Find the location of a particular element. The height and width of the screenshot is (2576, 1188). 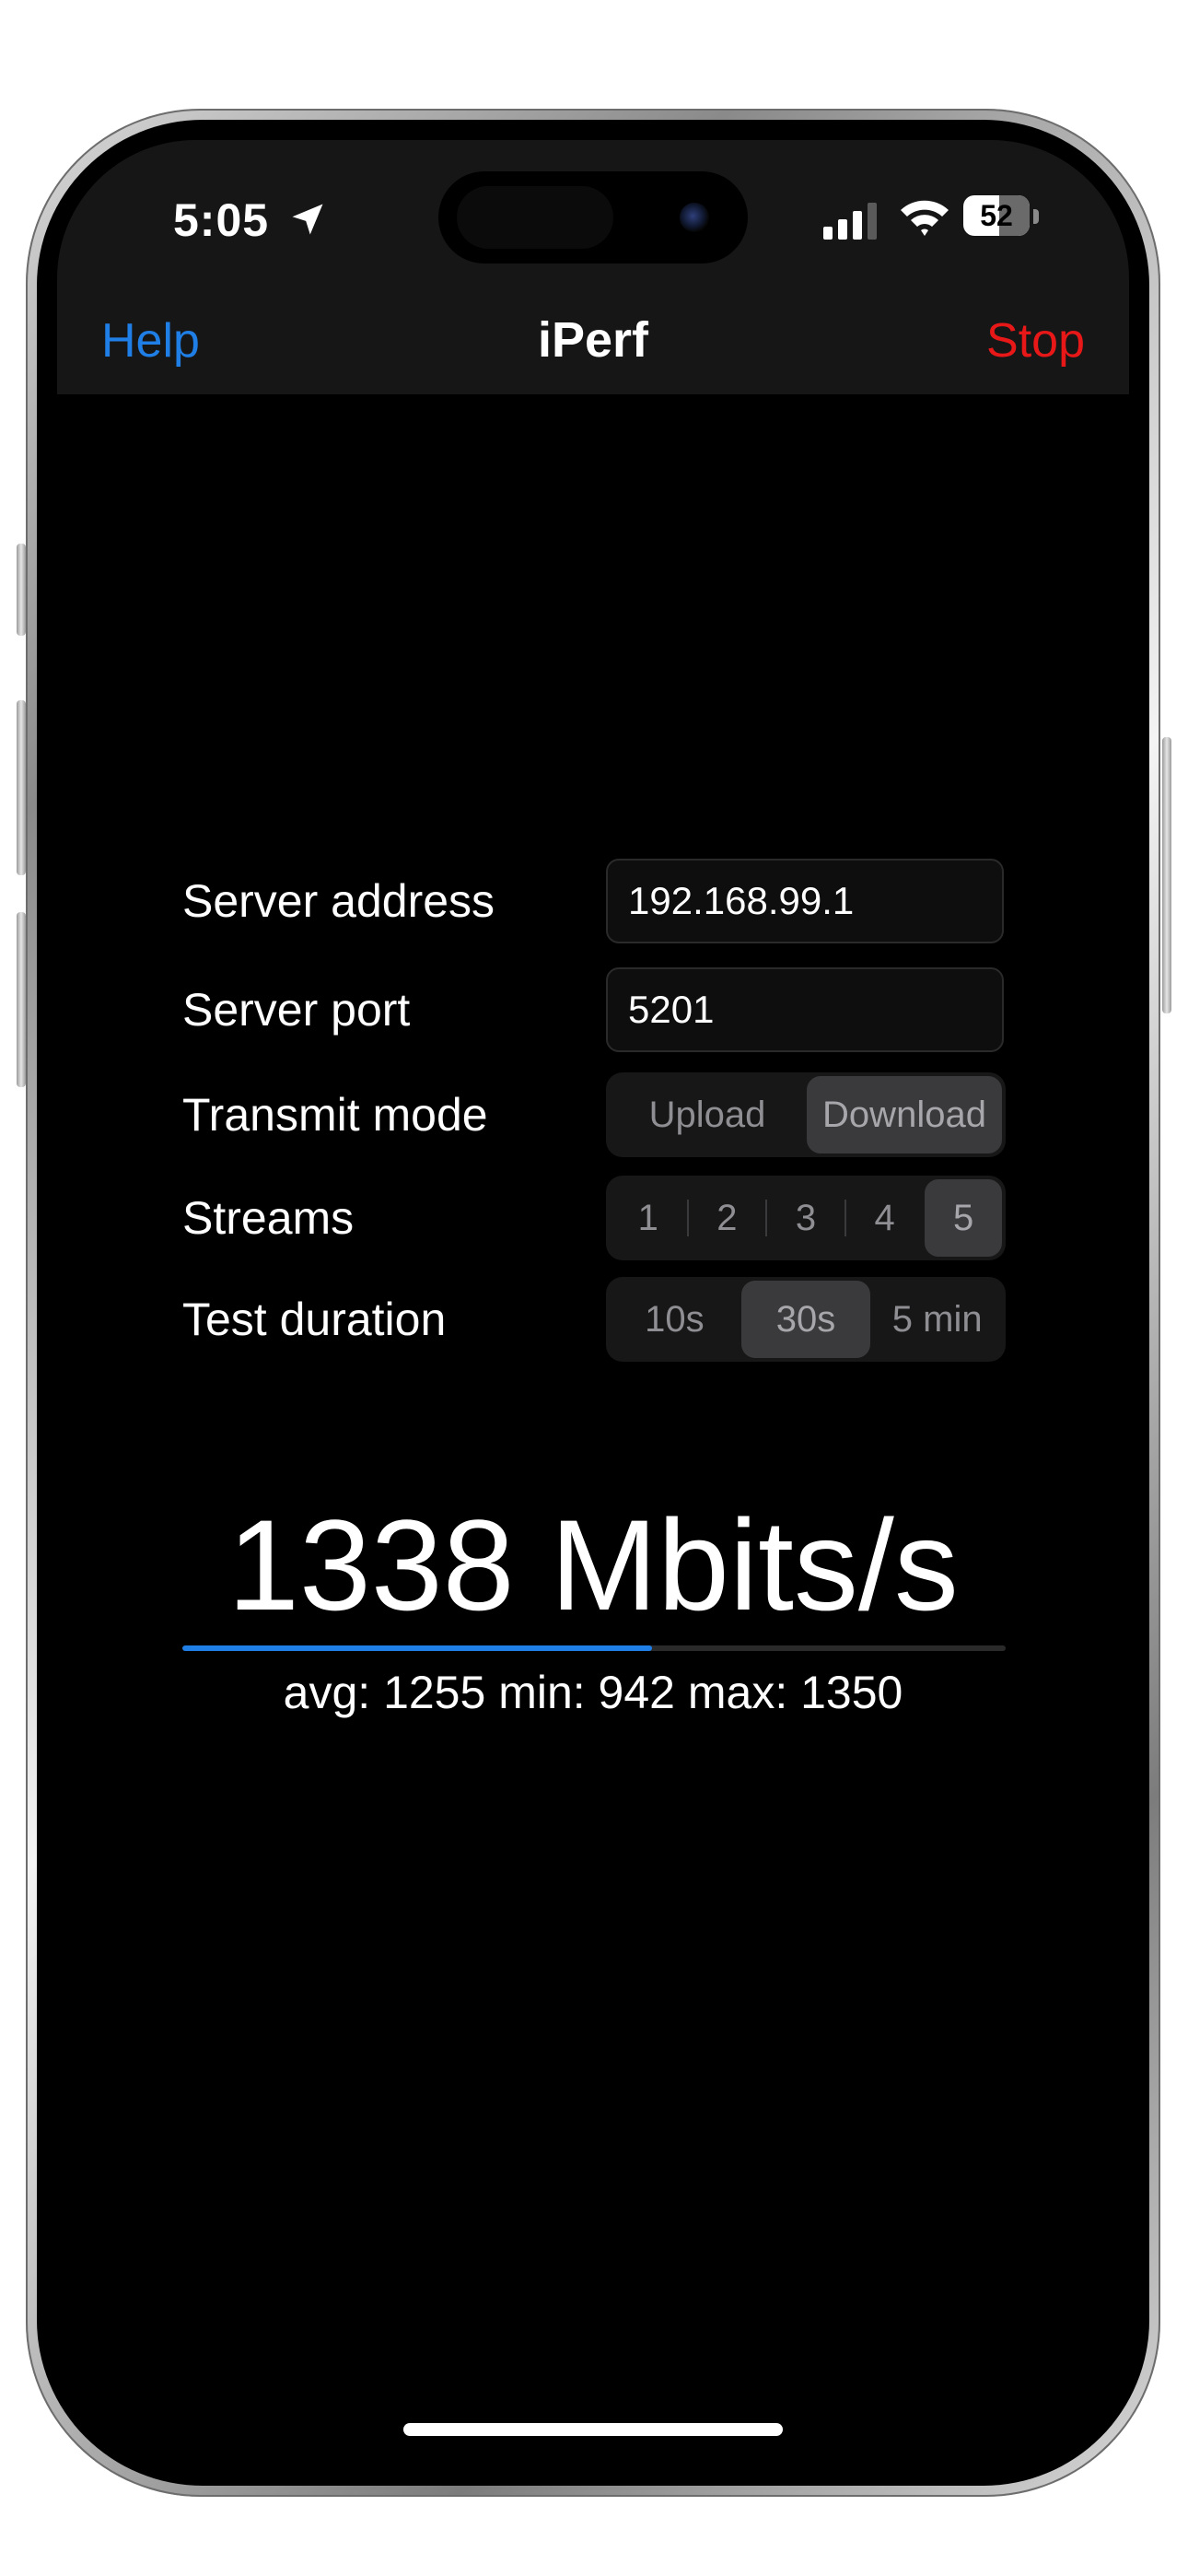

streams-option-1: 1 is located at coordinates (648, 1218).